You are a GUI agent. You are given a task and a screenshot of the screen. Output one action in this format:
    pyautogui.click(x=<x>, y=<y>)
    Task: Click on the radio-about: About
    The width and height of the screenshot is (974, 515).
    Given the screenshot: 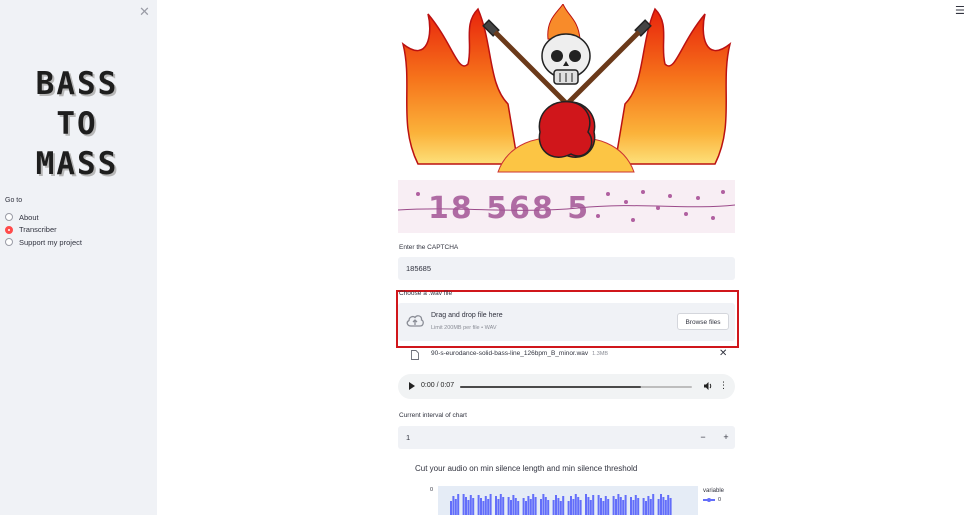 What is the action you would take?
    pyautogui.click(x=43, y=217)
    